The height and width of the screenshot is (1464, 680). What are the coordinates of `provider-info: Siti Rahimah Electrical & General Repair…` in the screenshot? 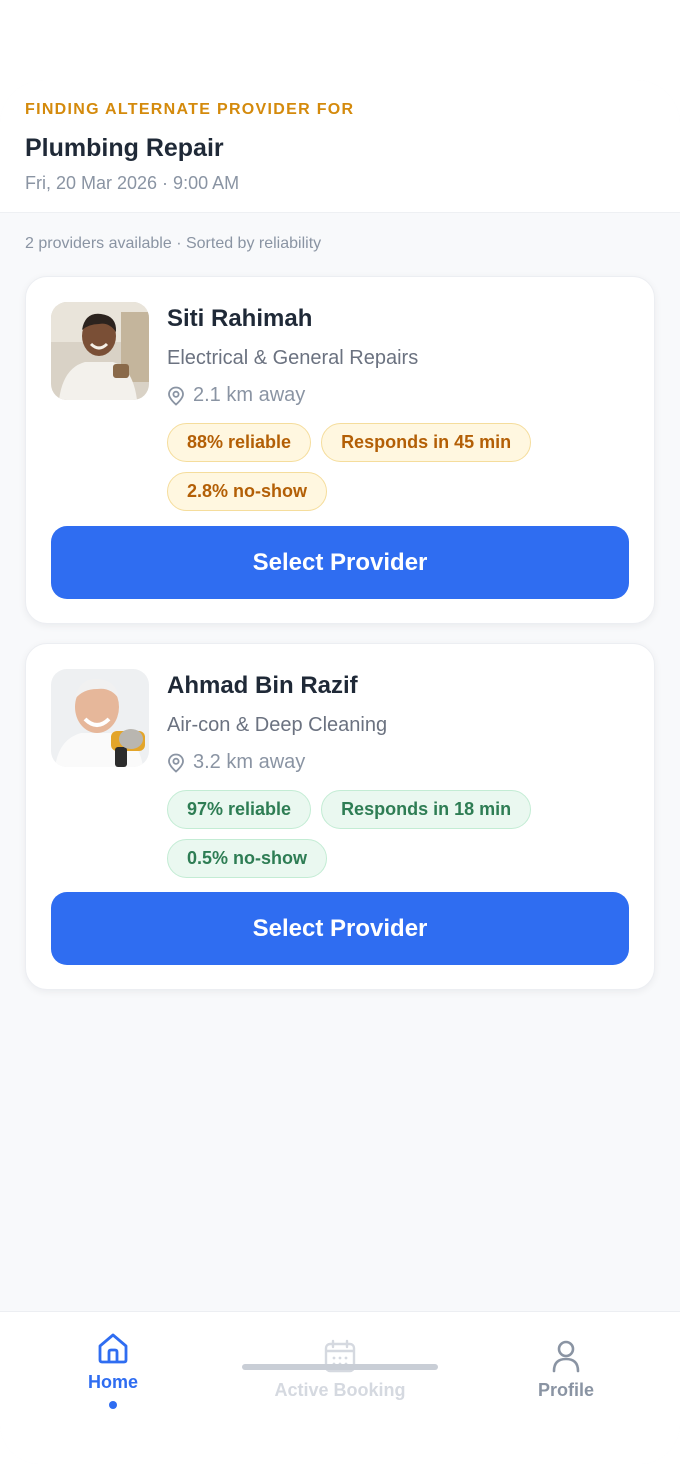 It's located at (400, 408).